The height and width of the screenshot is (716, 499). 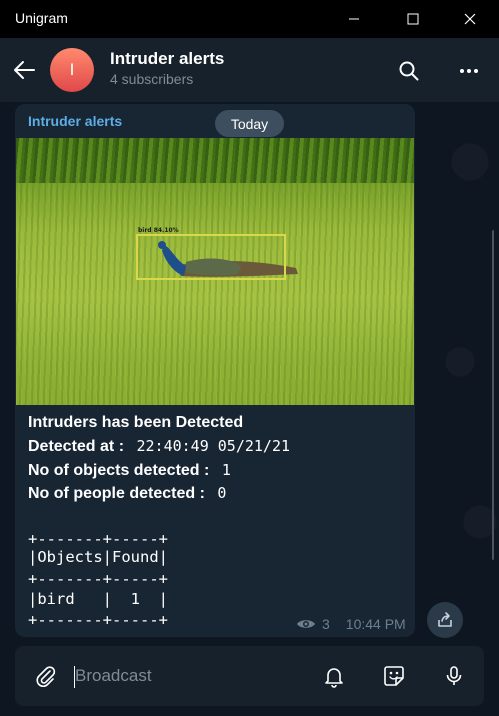 I want to click on message-meta: 3 10:44 PM, so click(x=351, y=624).